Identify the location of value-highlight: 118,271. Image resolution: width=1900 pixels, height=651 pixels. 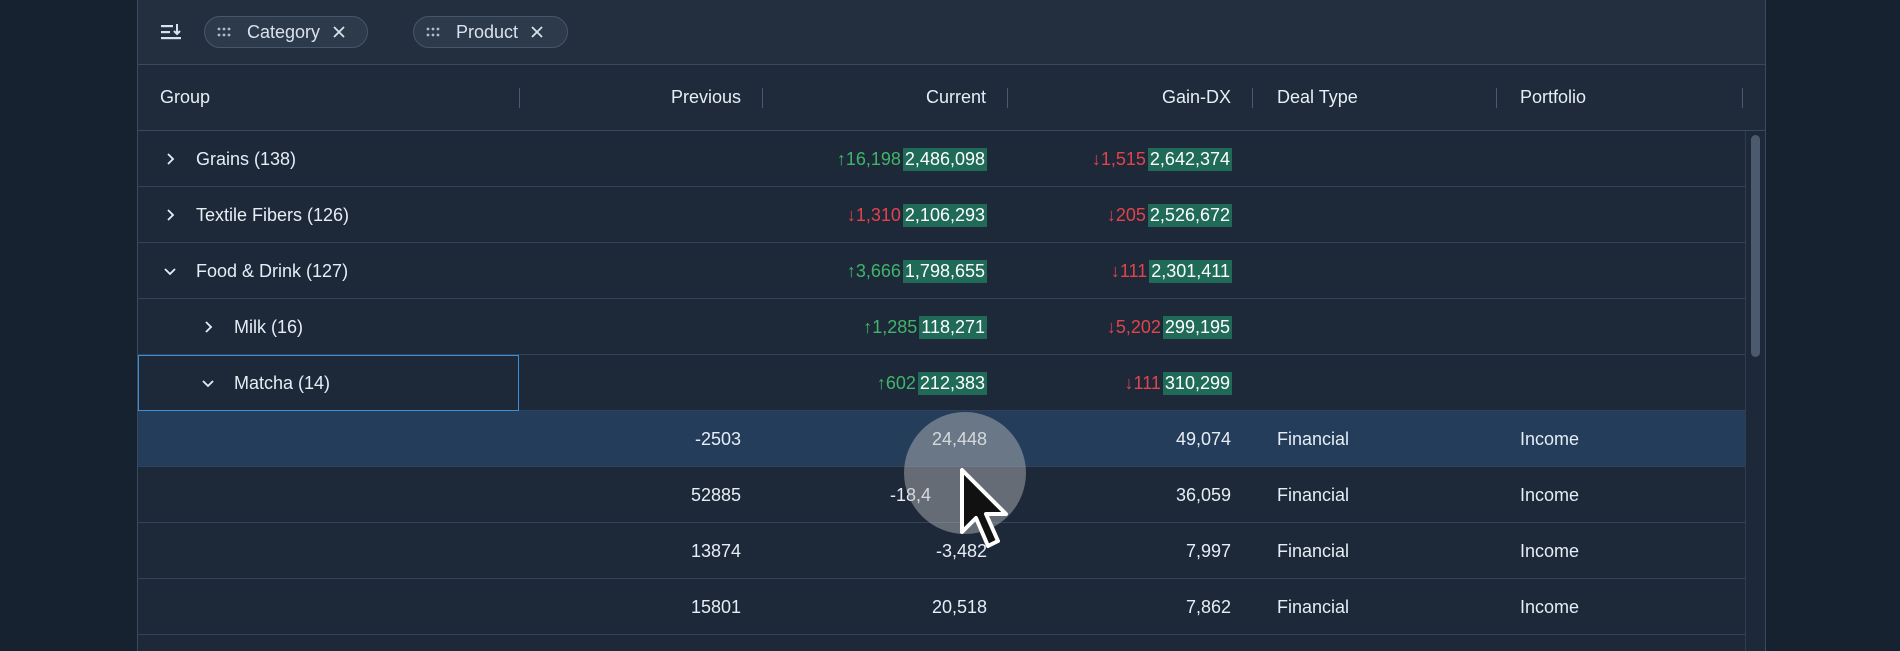
(953, 327).